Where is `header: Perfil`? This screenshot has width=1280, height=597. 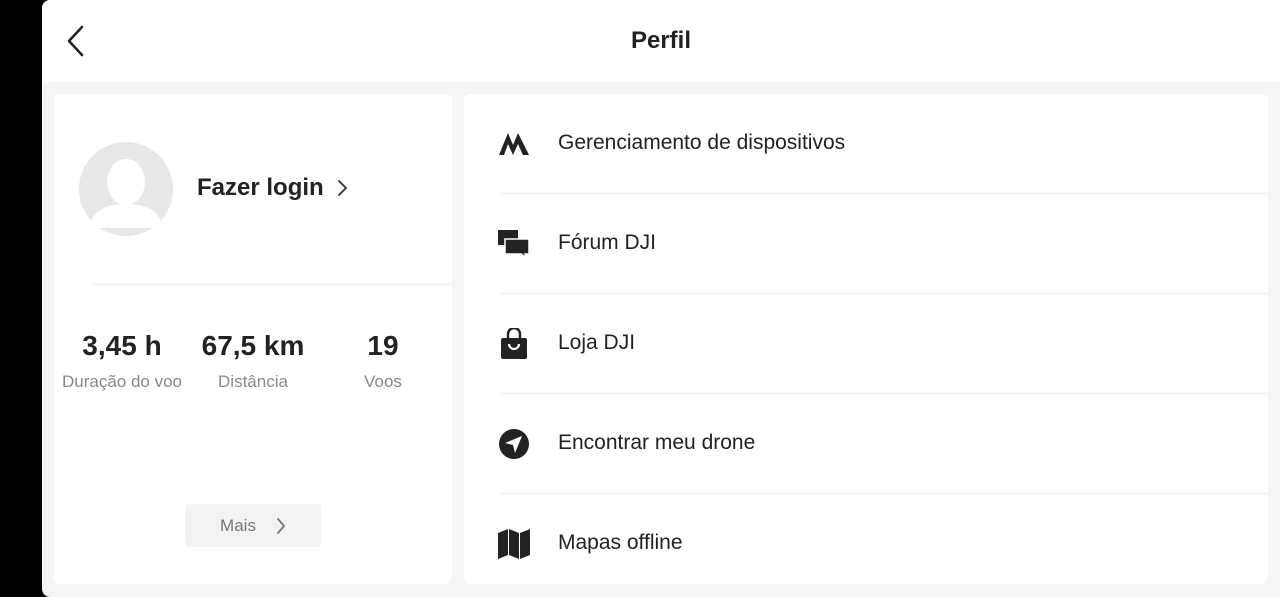
header: Perfil is located at coordinates (661, 41).